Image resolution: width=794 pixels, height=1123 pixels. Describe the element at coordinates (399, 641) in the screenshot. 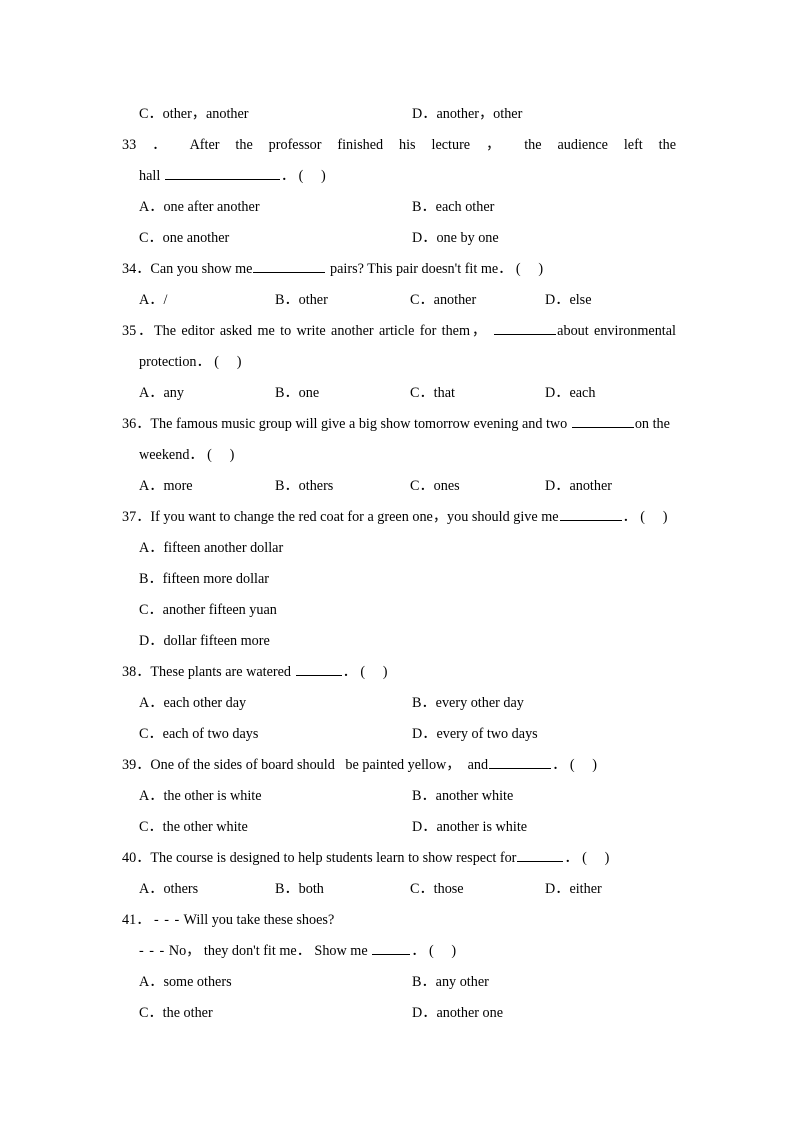

I see `question-options: D．dollar fifteen more` at that location.